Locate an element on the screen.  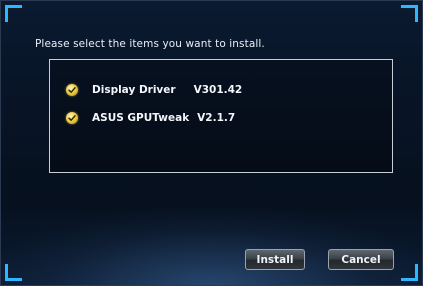
corner-accent-top-left is located at coordinates (13, 13).